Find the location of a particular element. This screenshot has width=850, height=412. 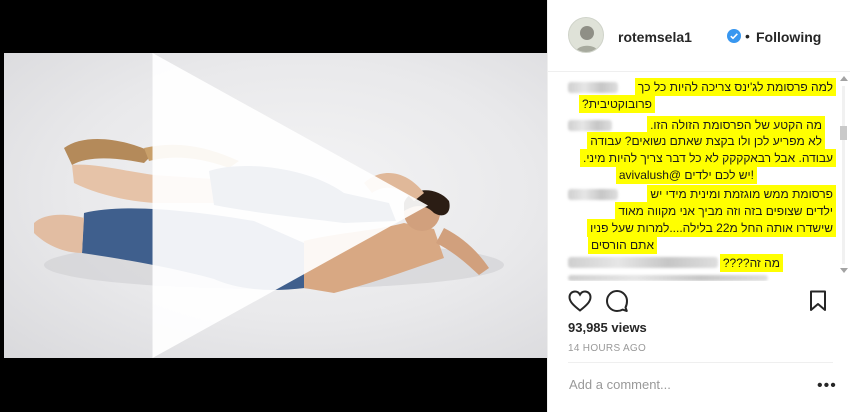

comment-text-line: לא מפריע לכן ולו בקצת שאתם נשואים? עבודה is located at coordinates (706, 141).